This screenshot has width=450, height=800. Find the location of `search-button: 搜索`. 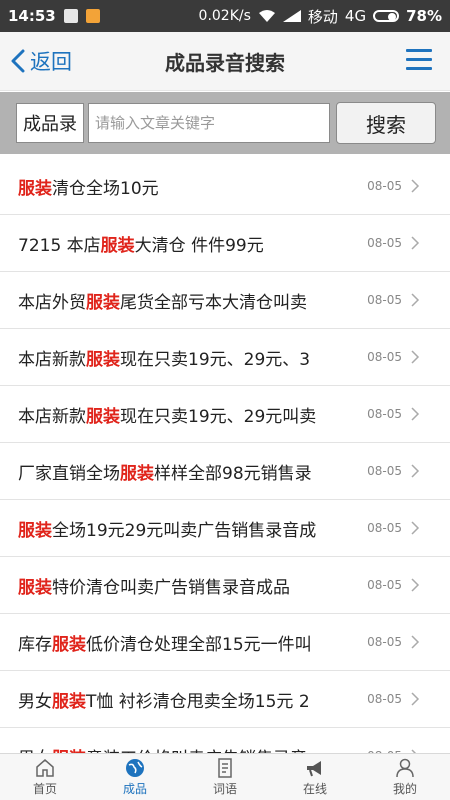

search-button: 搜索 is located at coordinates (386, 123).